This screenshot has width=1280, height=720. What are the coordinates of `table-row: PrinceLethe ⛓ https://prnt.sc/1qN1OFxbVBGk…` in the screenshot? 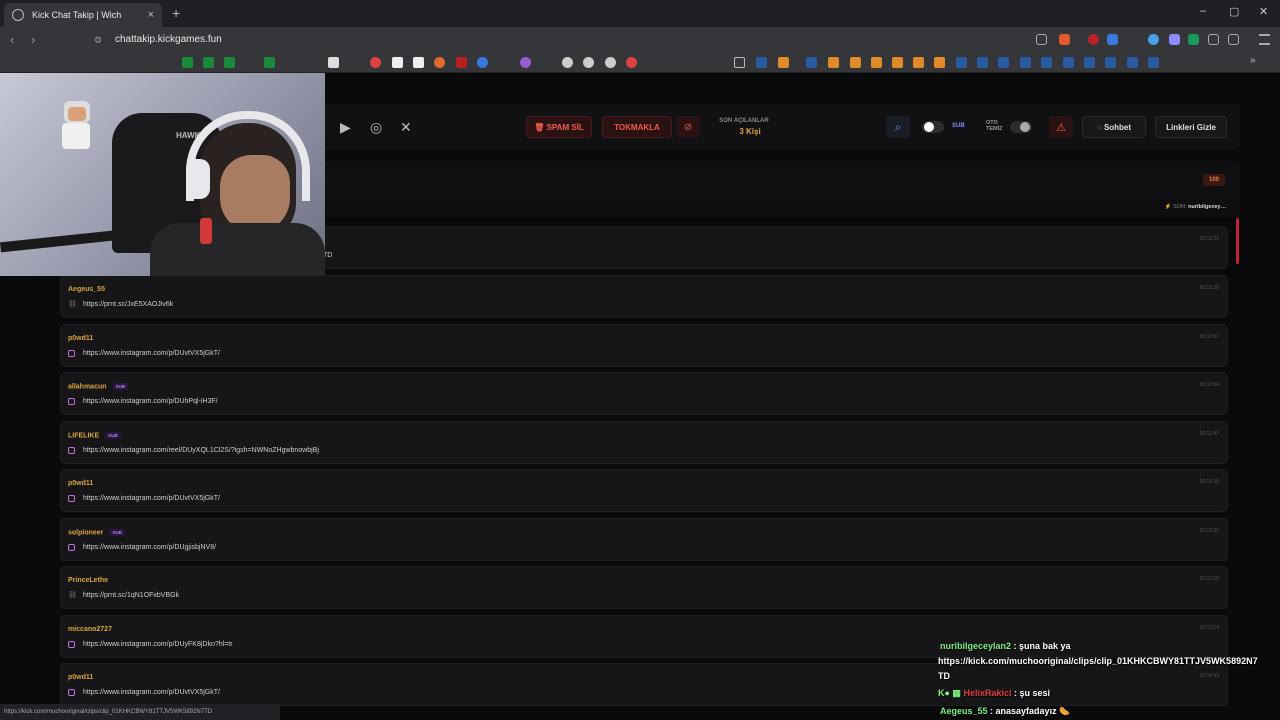 It's located at (644, 587).